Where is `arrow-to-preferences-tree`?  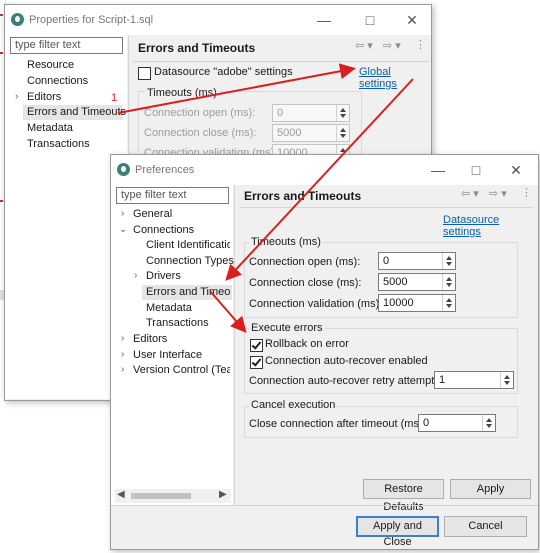
arrow-to-preferences-tree is located at coordinates (319, 179).